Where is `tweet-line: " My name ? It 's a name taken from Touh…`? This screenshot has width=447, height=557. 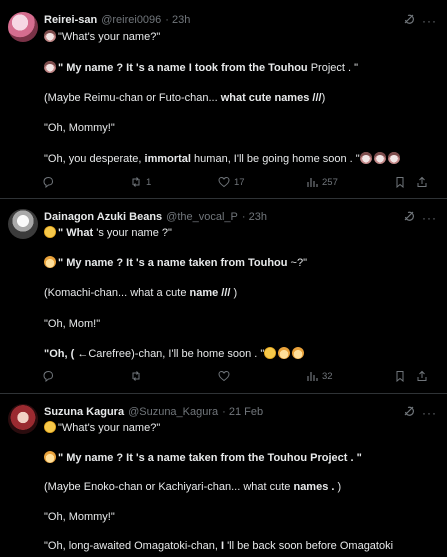 tweet-line: " My name ? It 's a name taken from Touh… is located at coordinates (175, 262).